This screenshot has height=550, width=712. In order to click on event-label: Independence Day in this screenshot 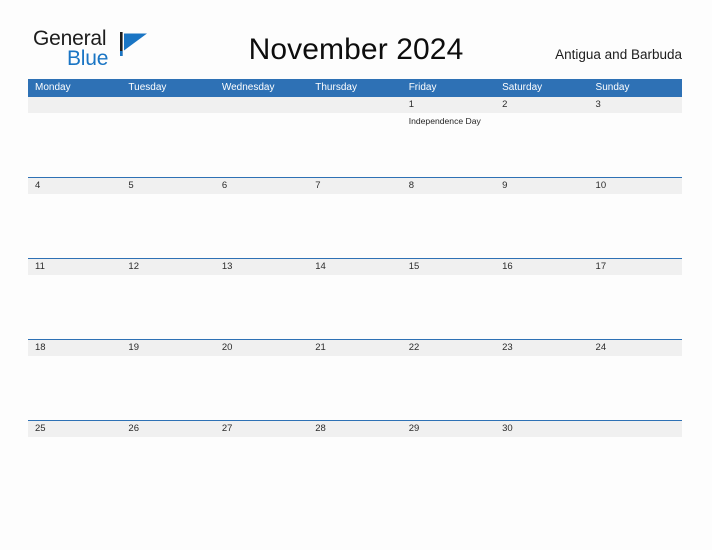, I will do `click(444, 121)`.